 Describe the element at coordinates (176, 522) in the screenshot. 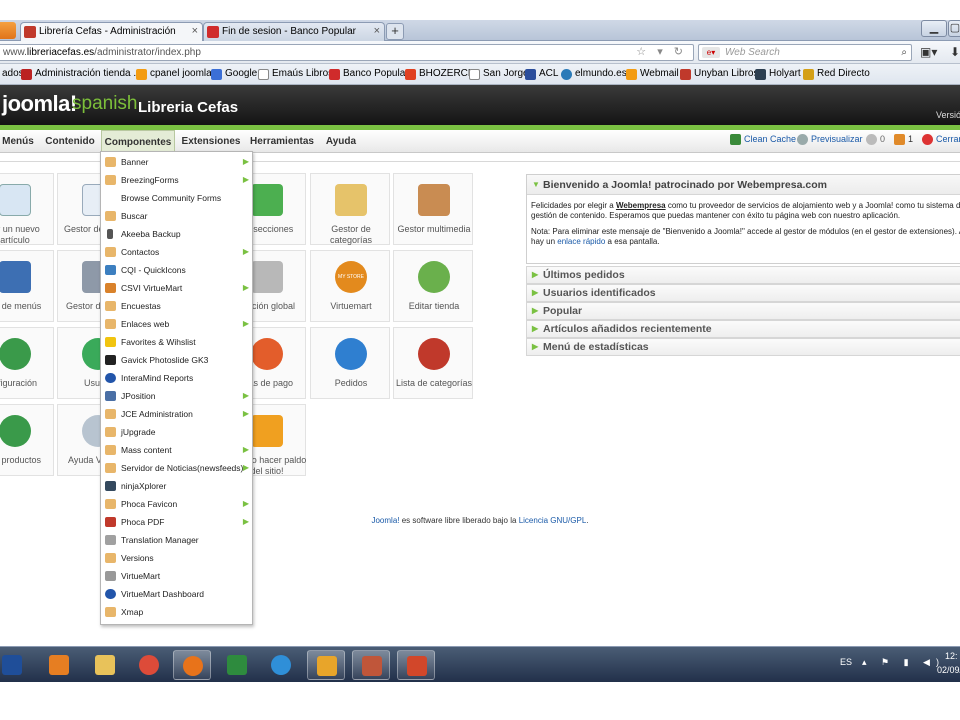

I see `dropdown-item-phoca-pdf: Phoca PDF ▶` at that location.